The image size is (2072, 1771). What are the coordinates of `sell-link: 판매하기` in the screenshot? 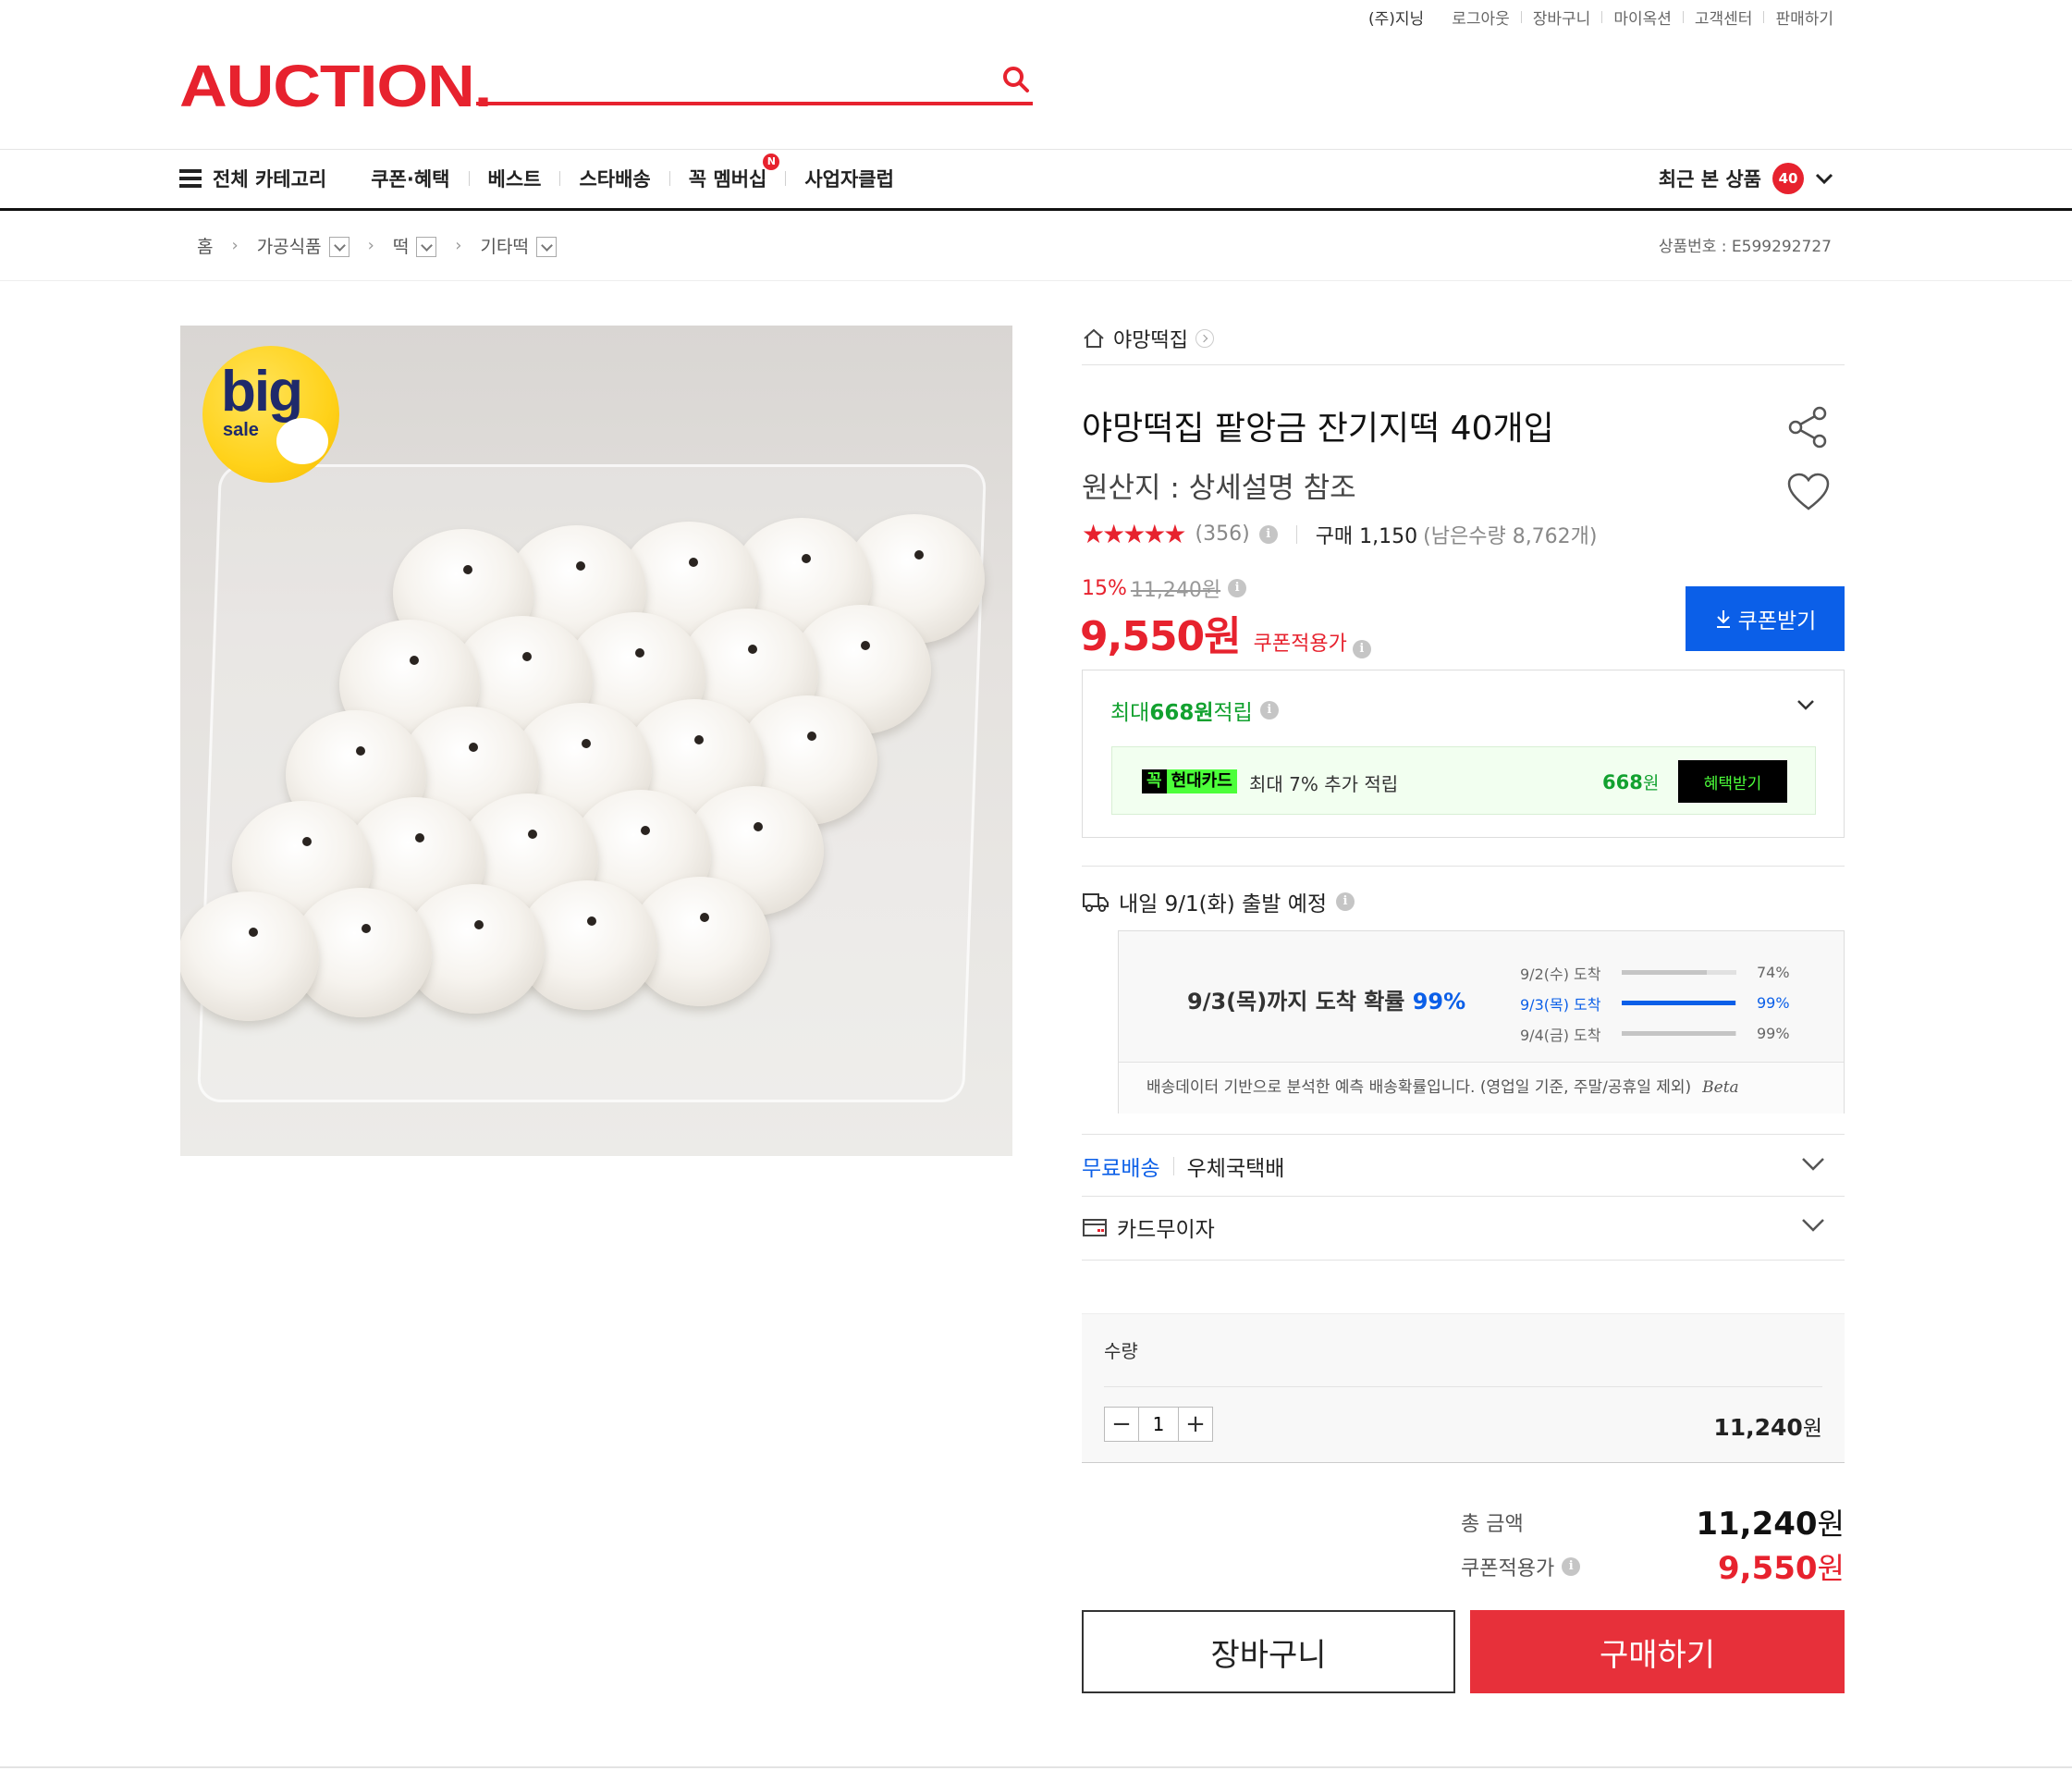 It's located at (1804, 17).